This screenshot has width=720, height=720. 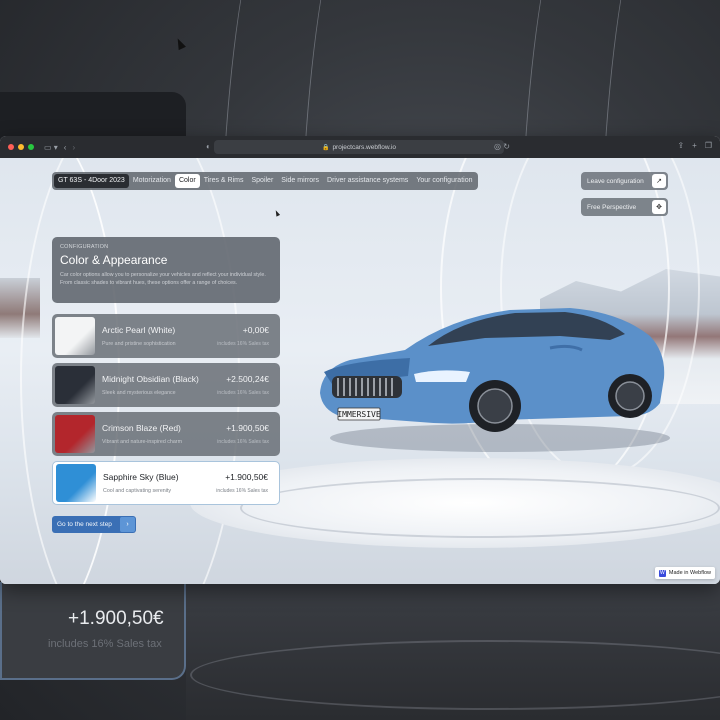 What do you see at coordinates (150, 379) in the screenshot?
I see `color-name: Midnight Obsidian (Black)` at bounding box center [150, 379].